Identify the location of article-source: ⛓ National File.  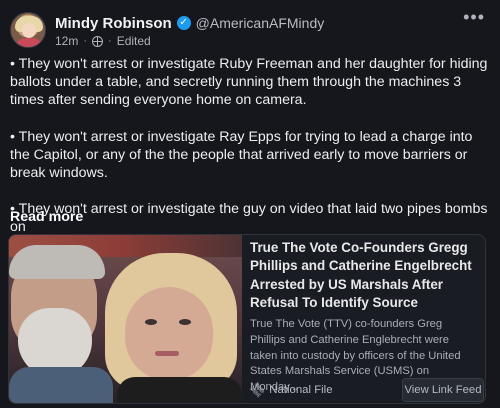
(289, 390).